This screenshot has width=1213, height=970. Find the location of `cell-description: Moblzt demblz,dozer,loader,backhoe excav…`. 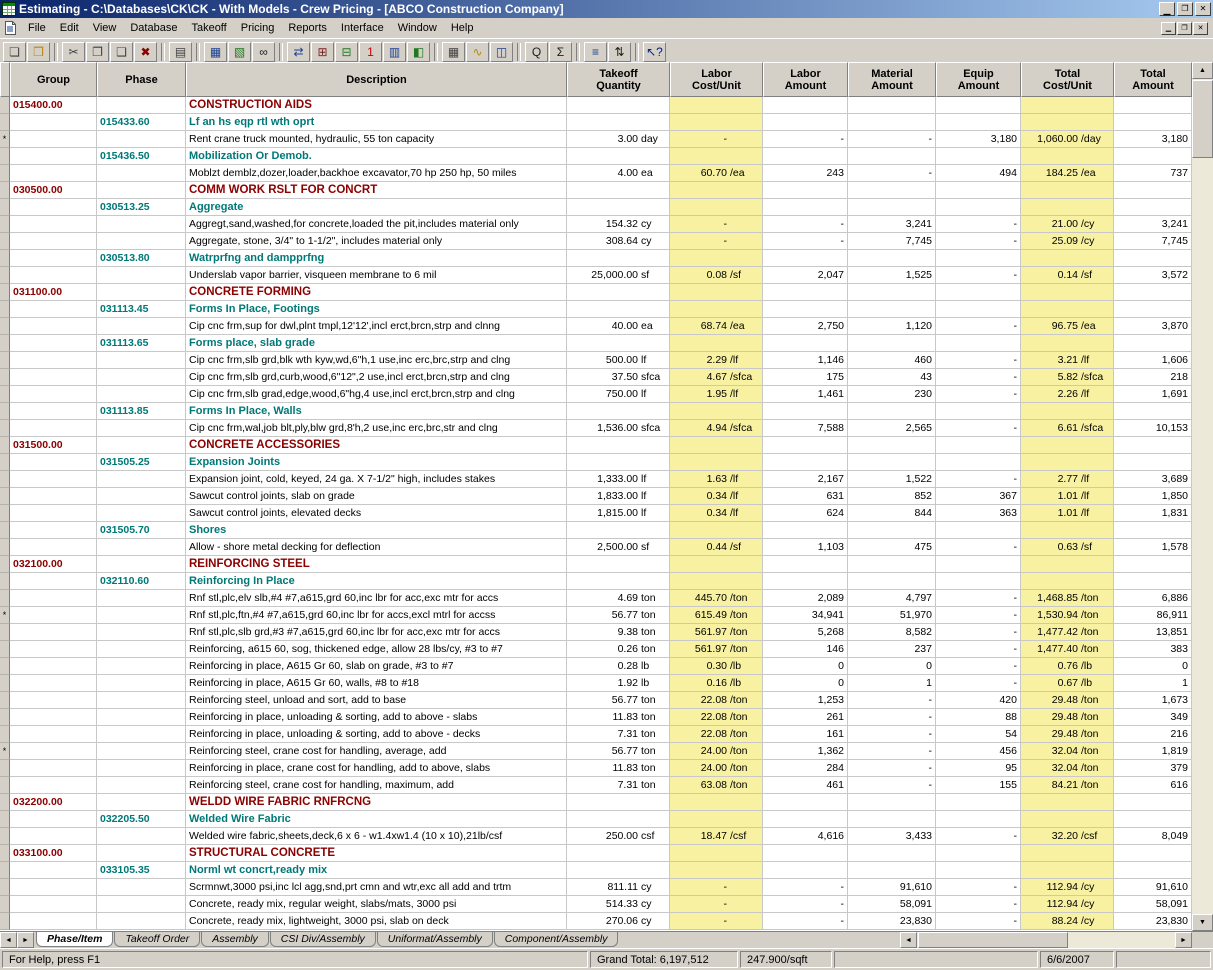

cell-description: Moblzt demblz,dozer,loader,backhoe excav… is located at coordinates (376, 173).